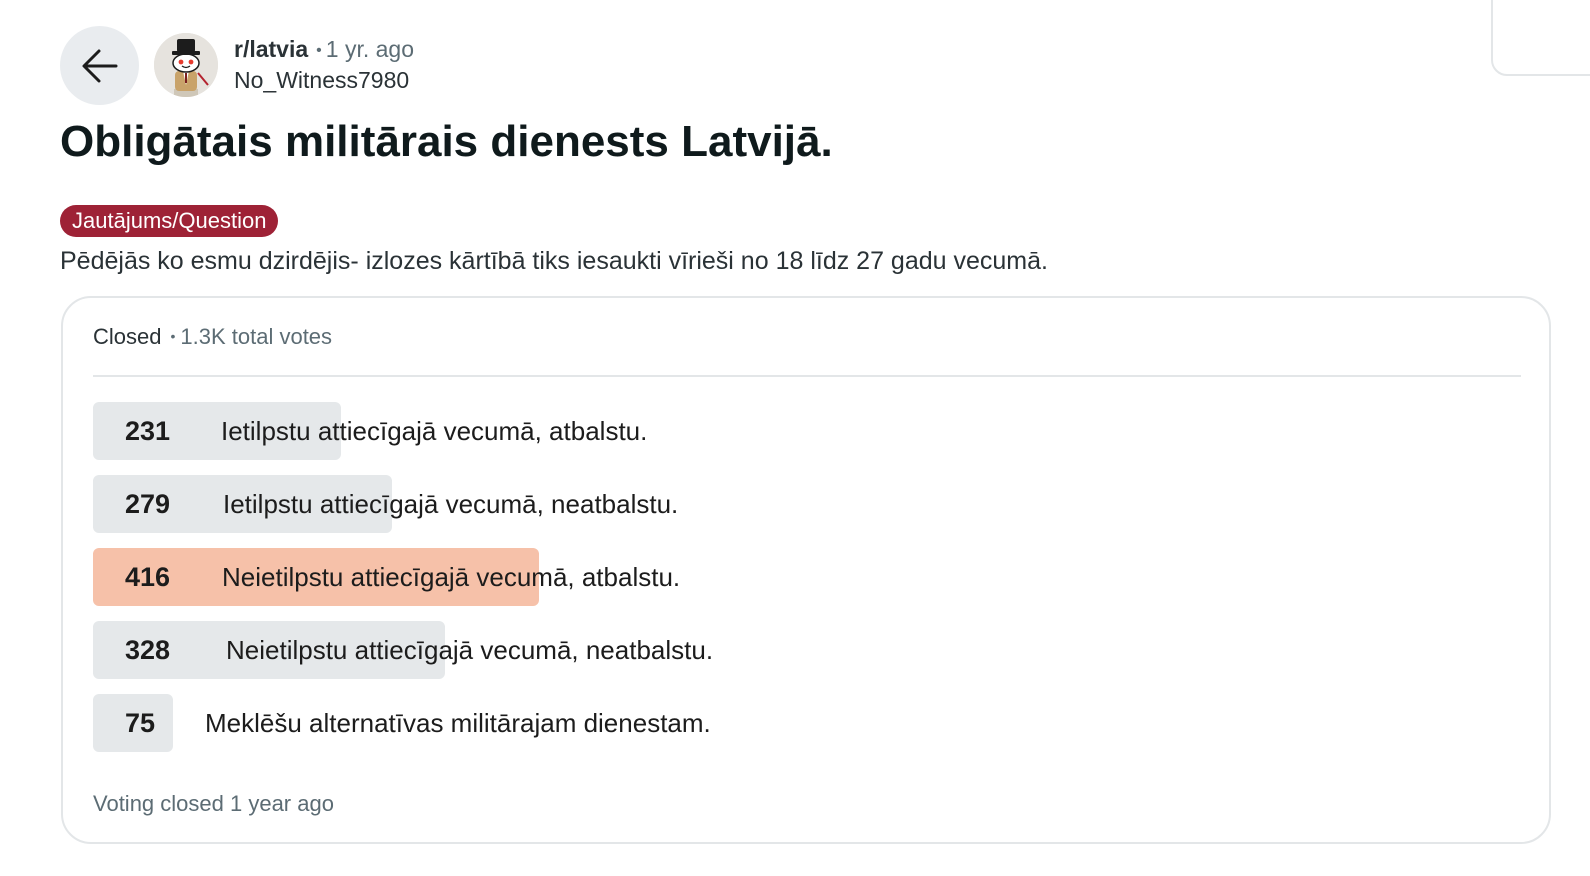  Describe the element at coordinates (127, 336) in the screenshot. I see `poll-status: Closed` at that location.